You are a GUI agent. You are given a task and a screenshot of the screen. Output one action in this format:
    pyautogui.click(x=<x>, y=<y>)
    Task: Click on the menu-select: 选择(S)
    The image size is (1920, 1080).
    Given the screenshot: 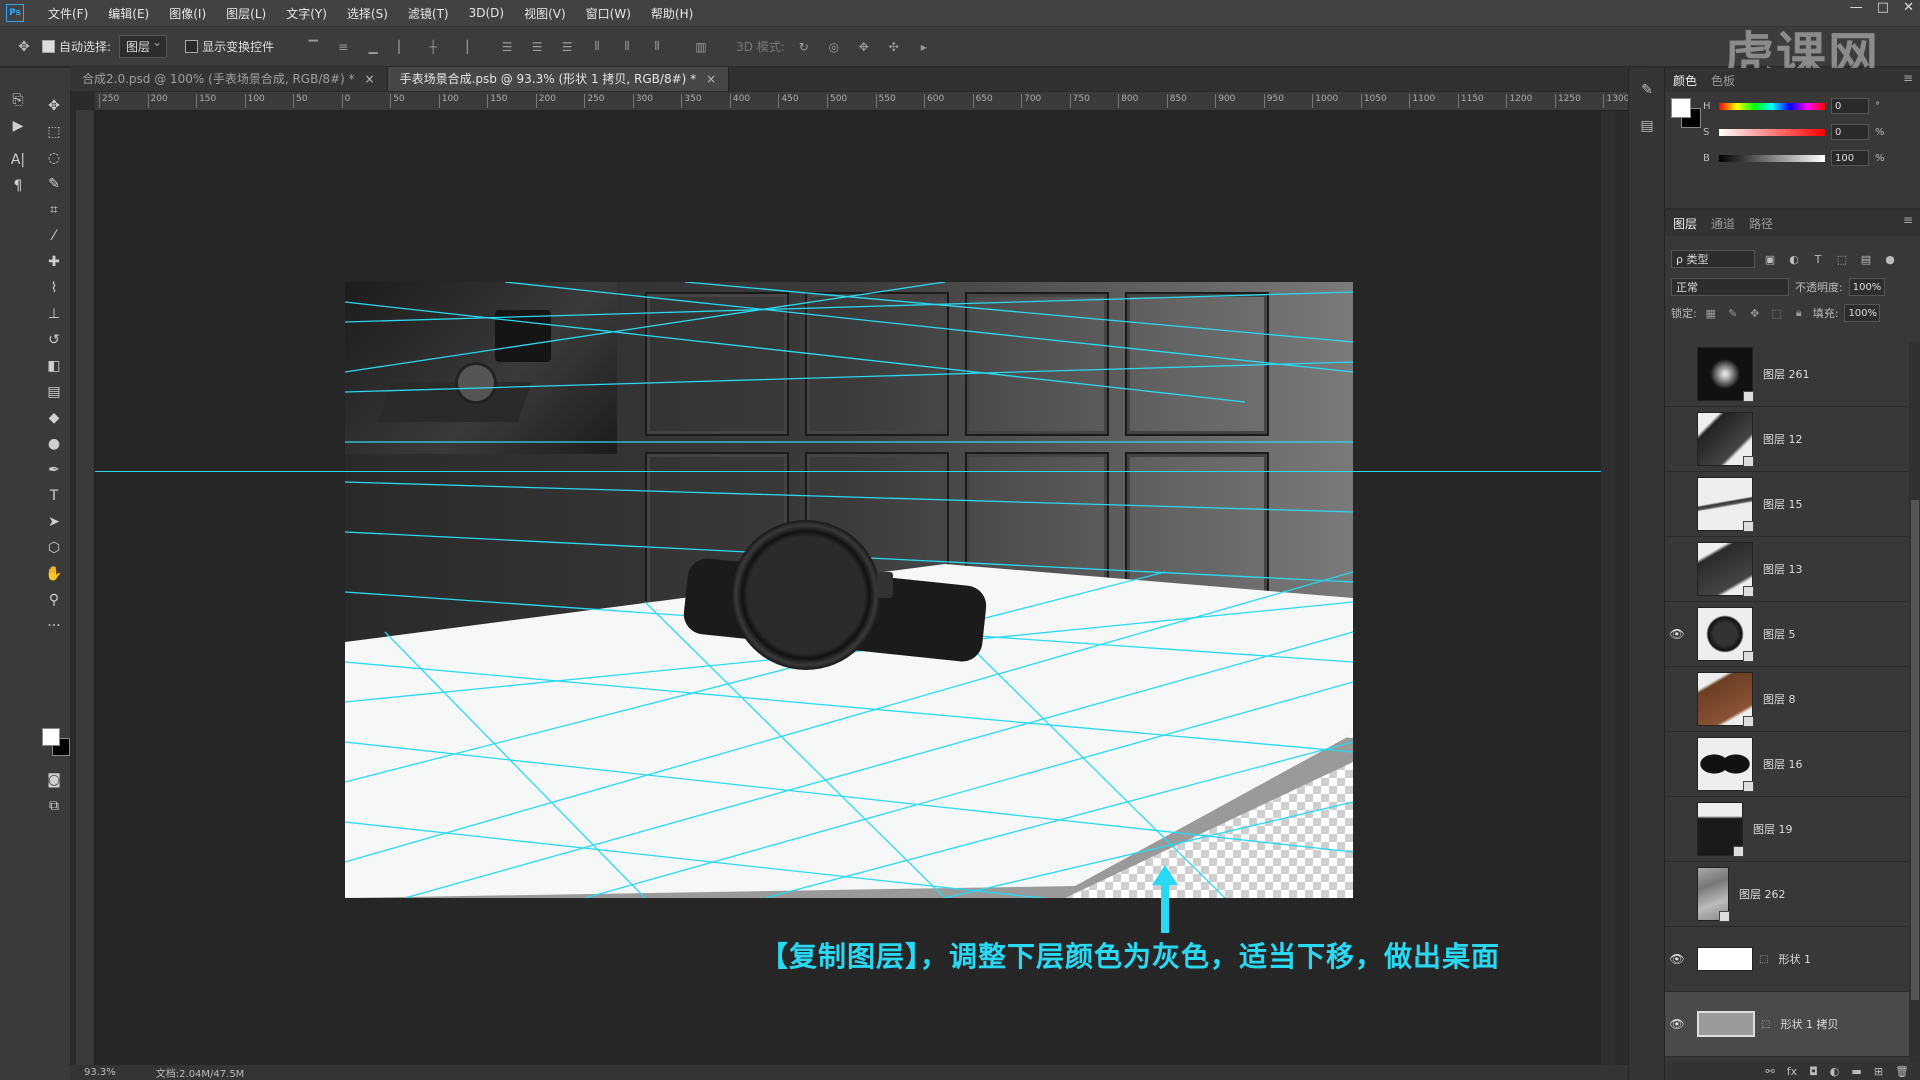 What is the action you would take?
    pyautogui.click(x=367, y=13)
    